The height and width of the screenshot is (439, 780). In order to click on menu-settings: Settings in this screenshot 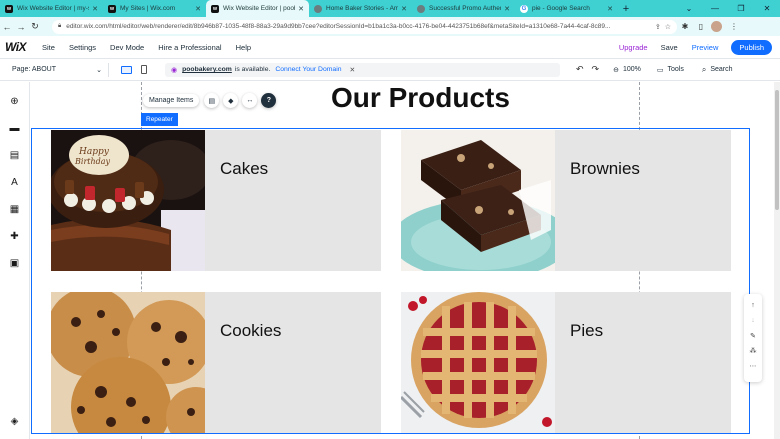, I will do `click(82, 47)`.